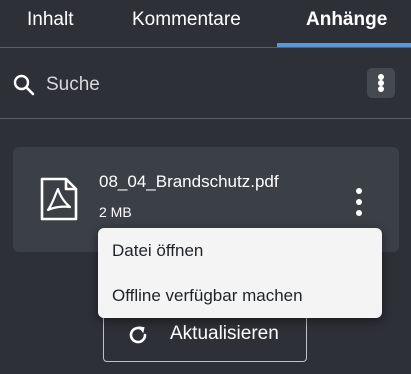  I want to click on file-options-button, so click(359, 202).